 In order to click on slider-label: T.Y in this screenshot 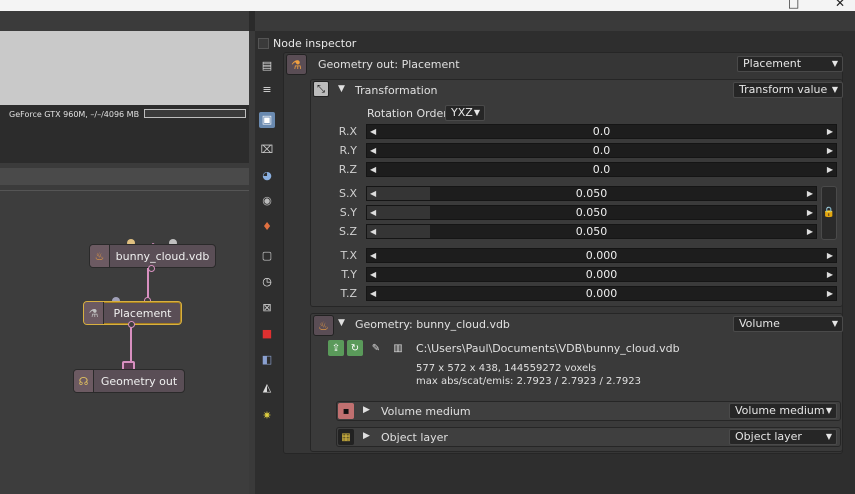, I will do `click(349, 274)`.